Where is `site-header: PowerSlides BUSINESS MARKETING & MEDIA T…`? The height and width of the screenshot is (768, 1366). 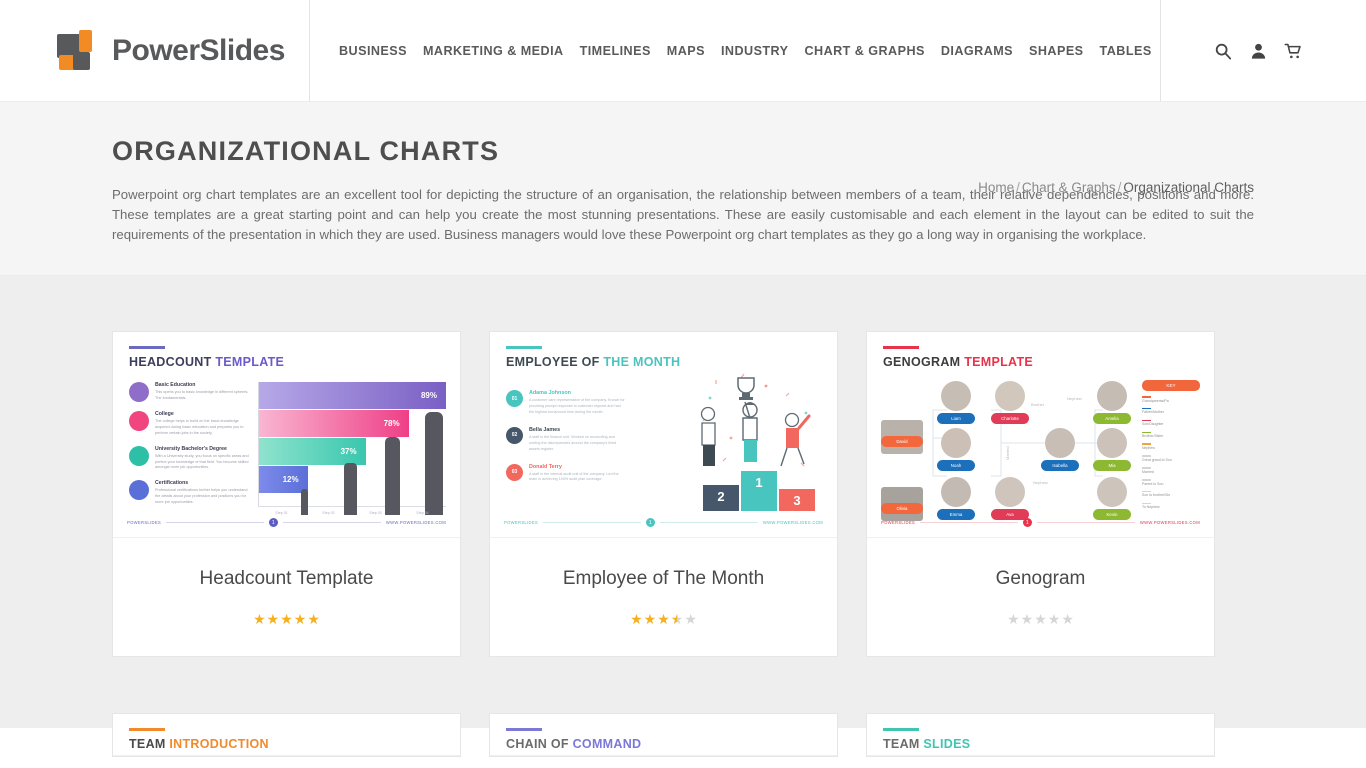 site-header: PowerSlides BUSINESS MARKETING & MEDIA T… is located at coordinates (683, 51).